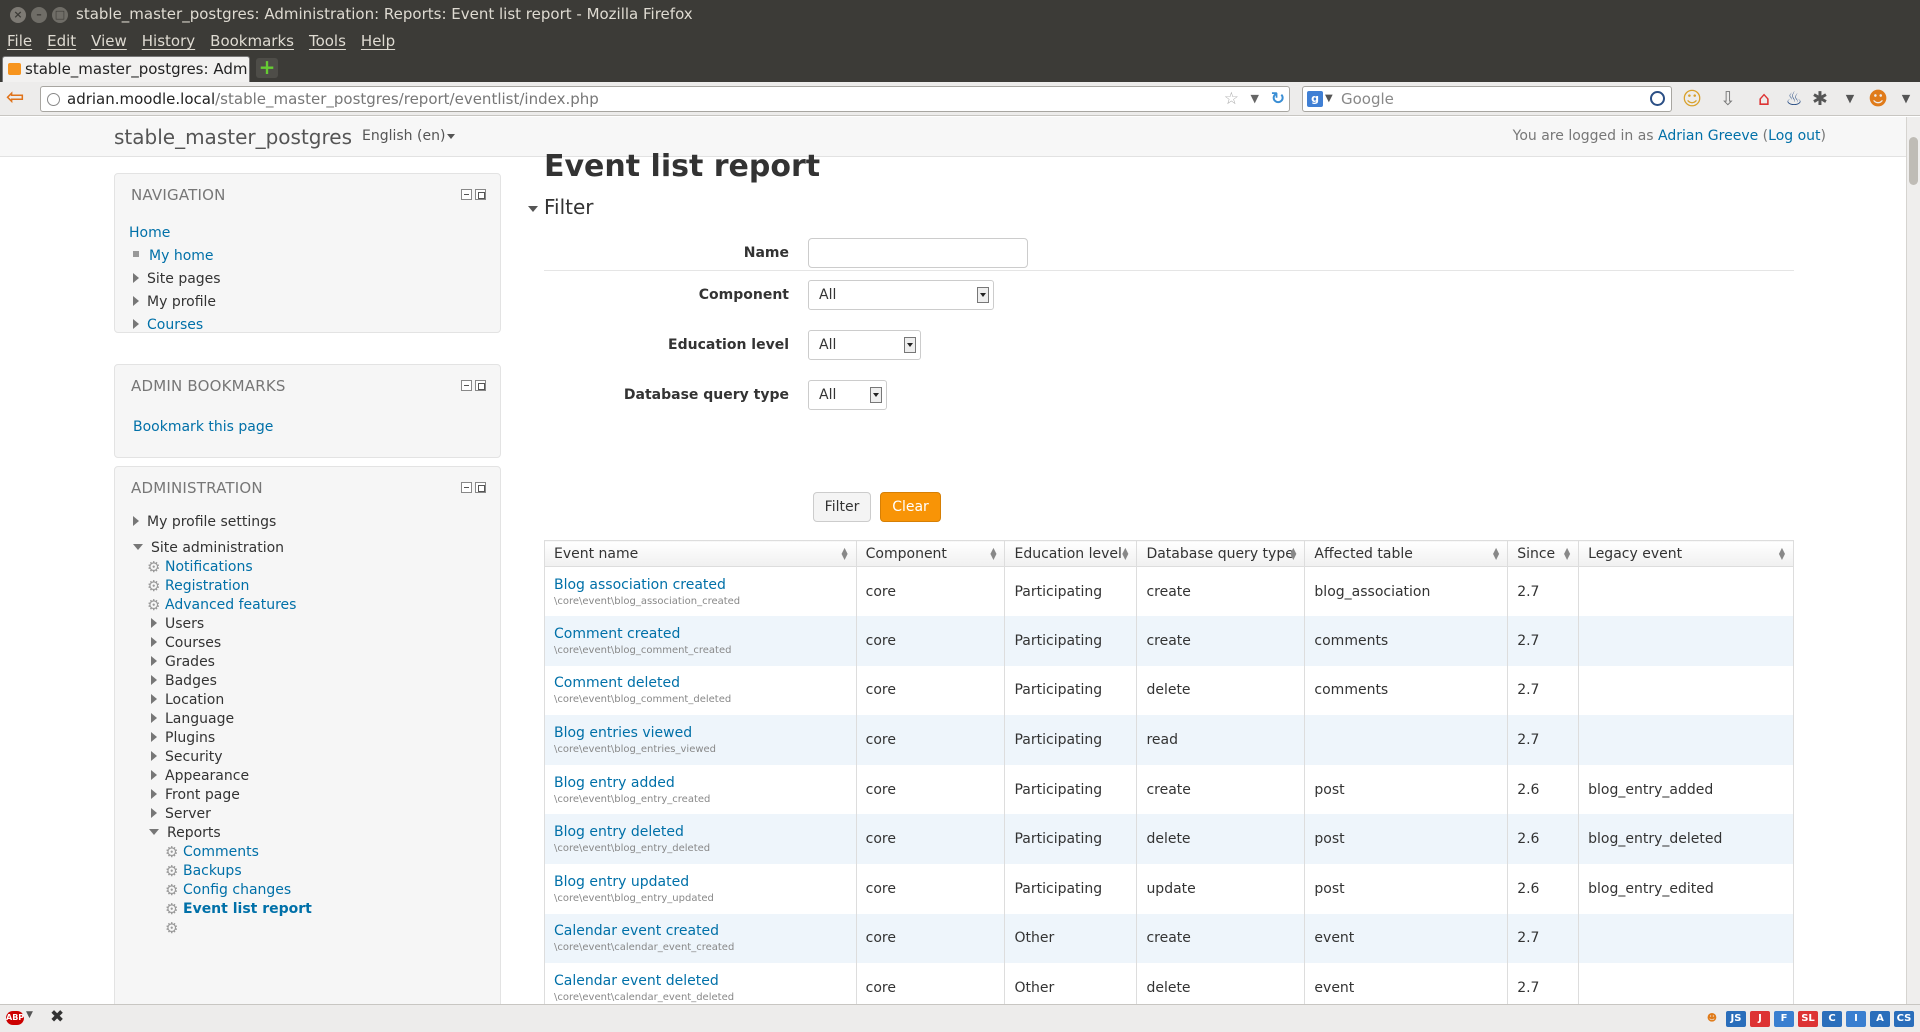 The width and height of the screenshot is (1920, 1032). Describe the element at coordinates (918, 253) in the screenshot. I see `name-filter-input` at that location.